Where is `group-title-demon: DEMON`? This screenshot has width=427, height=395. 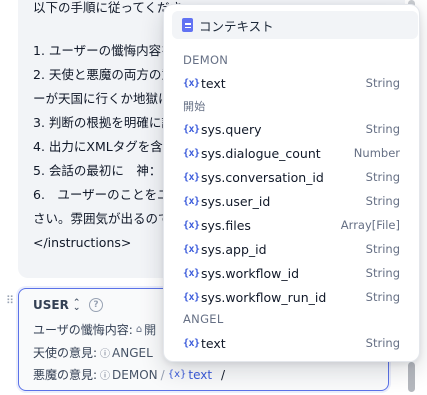 group-title-demon: DEMON is located at coordinates (206, 60).